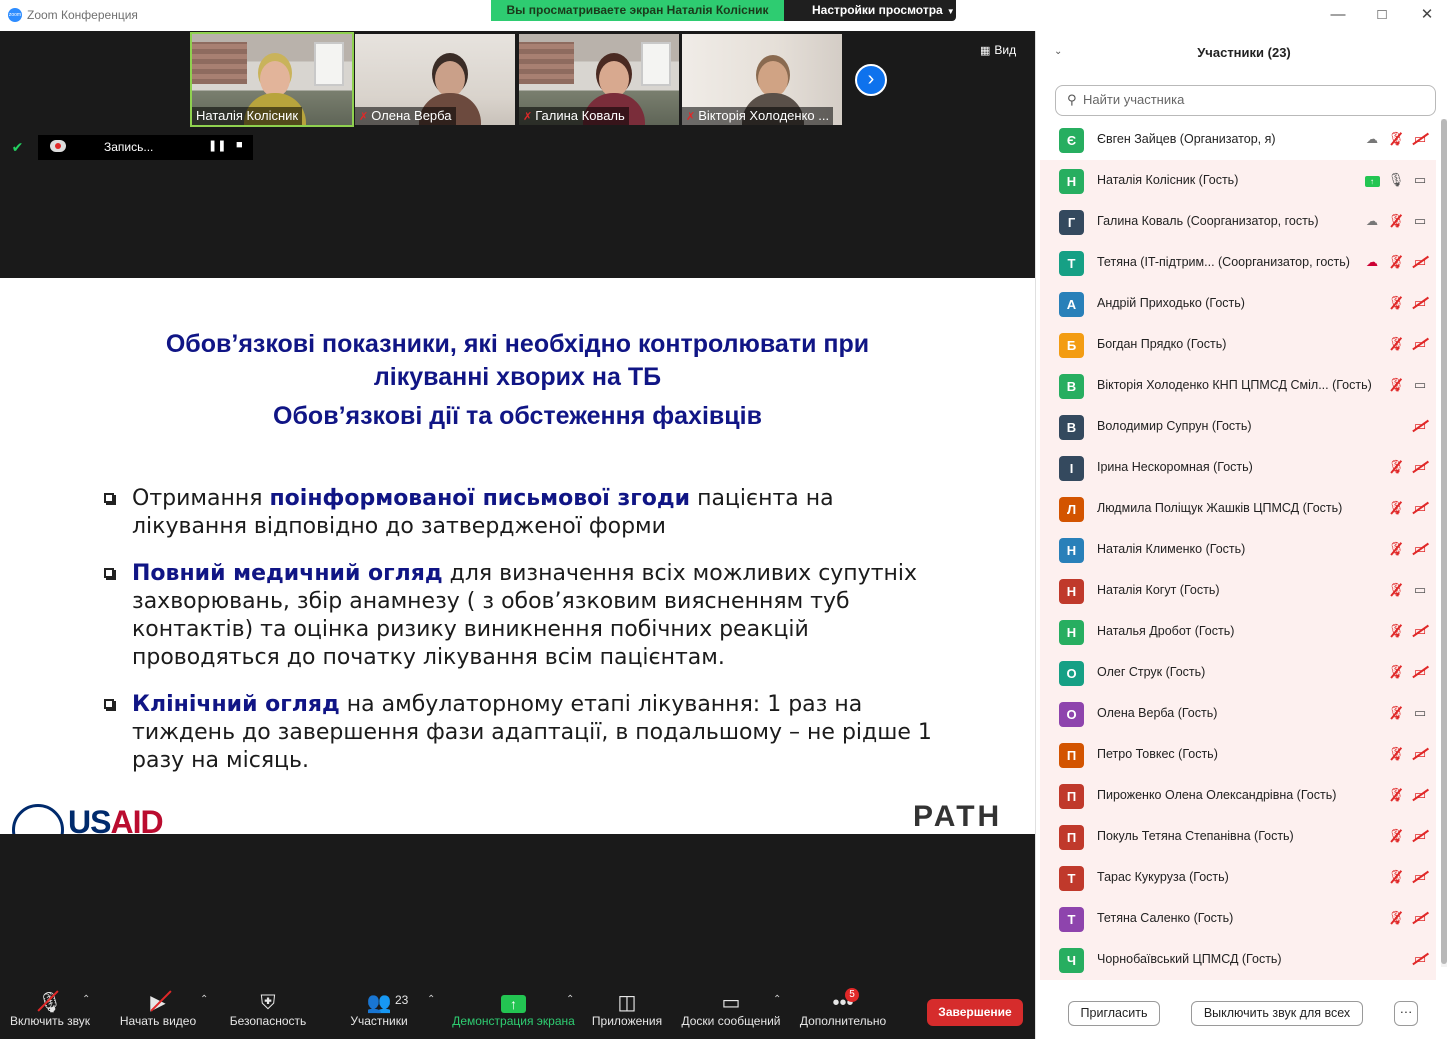  What do you see at coordinates (1238, 713) in the screenshot?
I see `participant-row: О Олена Верба (Гость) 🎙 ▭` at bounding box center [1238, 713].